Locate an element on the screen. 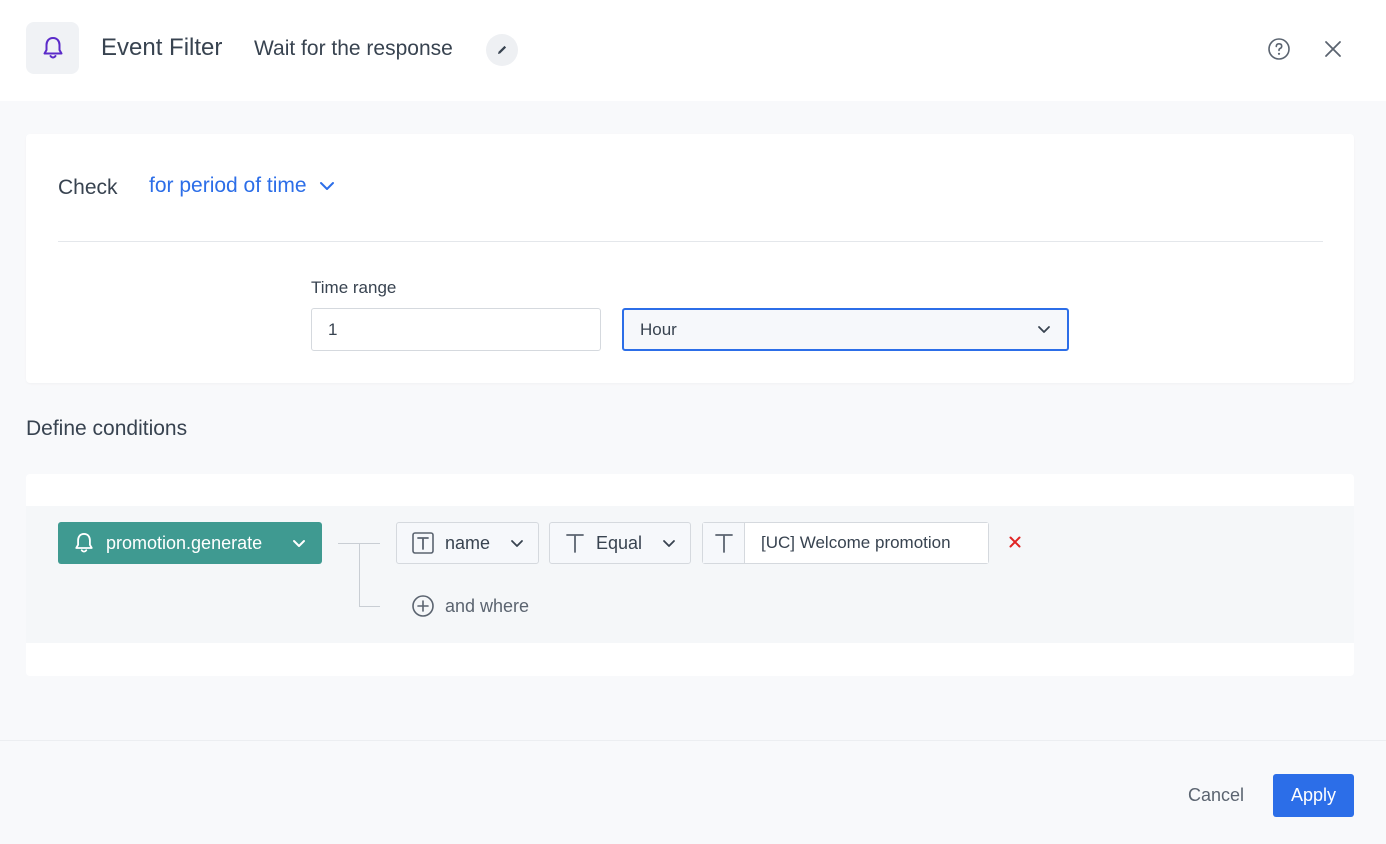 The height and width of the screenshot is (844, 1386). close-button is located at coordinates (1333, 49).